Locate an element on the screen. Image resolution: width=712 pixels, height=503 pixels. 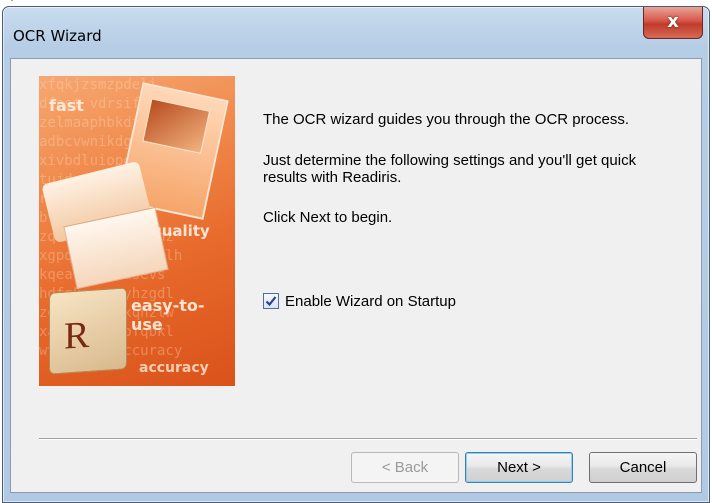
back-button: < Back is located at coordinates (405, 467).